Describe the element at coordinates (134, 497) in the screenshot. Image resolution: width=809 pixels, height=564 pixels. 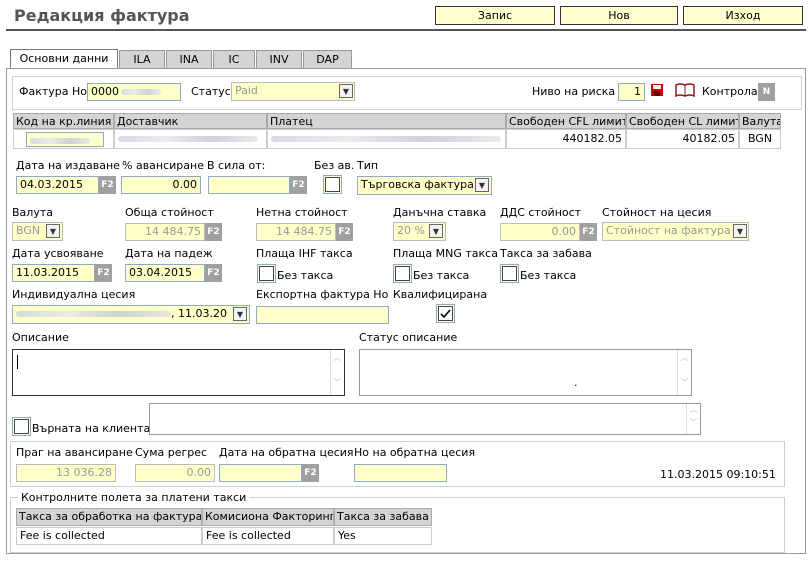
I see `control-fields-legend: Контролните полета за платени такси` at that location.